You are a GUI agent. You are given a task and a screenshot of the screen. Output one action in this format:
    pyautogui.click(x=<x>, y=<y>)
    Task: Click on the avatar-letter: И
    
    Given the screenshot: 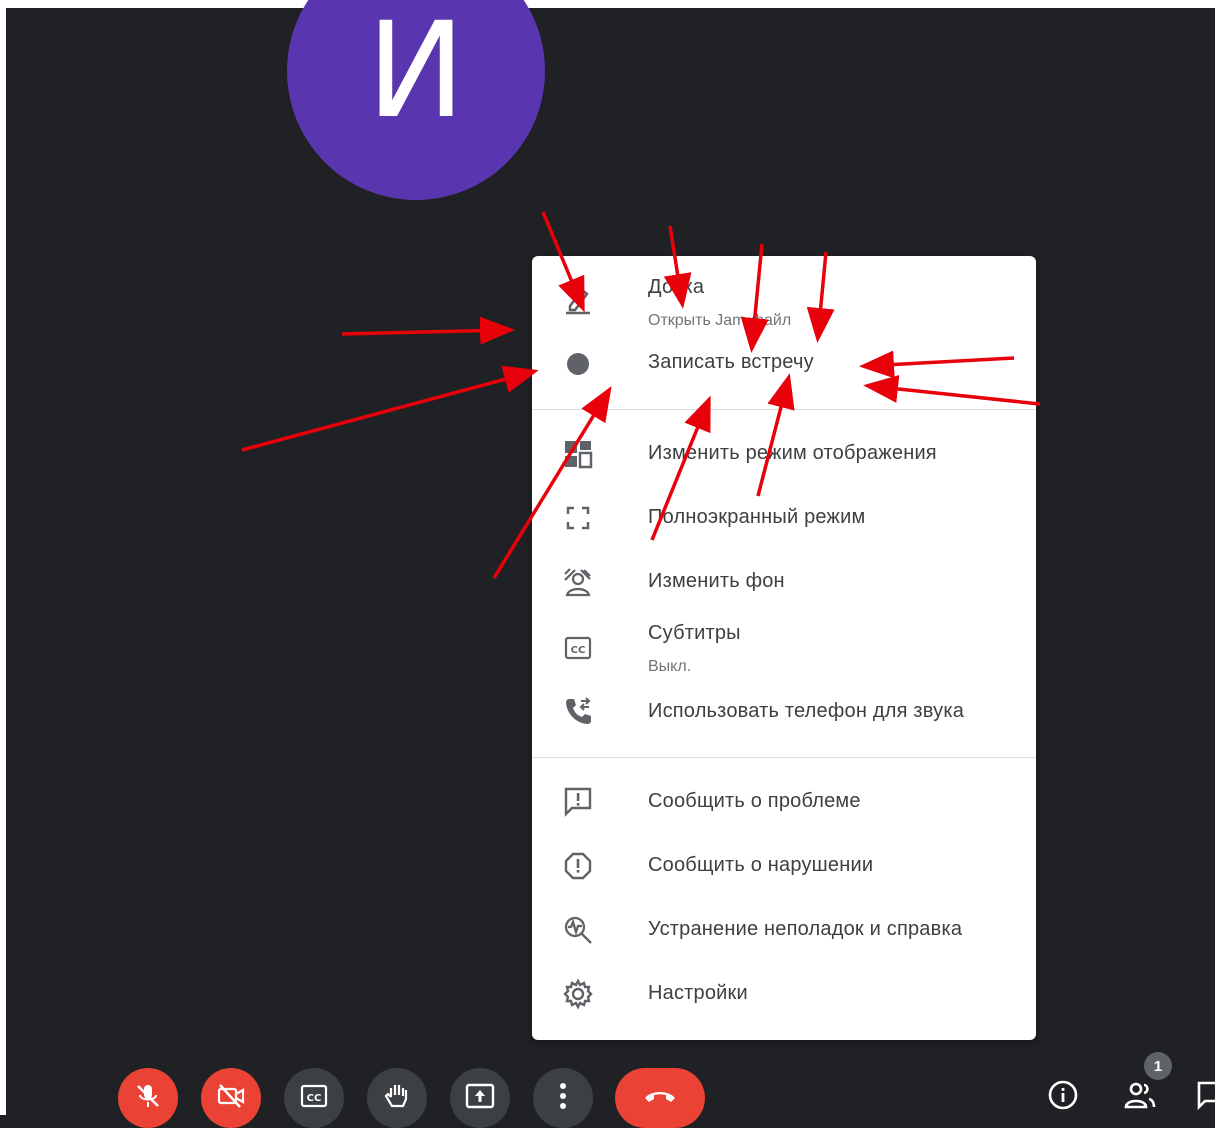 What is the action you would take?
    pyautogui.click(x=416, y=74)
    